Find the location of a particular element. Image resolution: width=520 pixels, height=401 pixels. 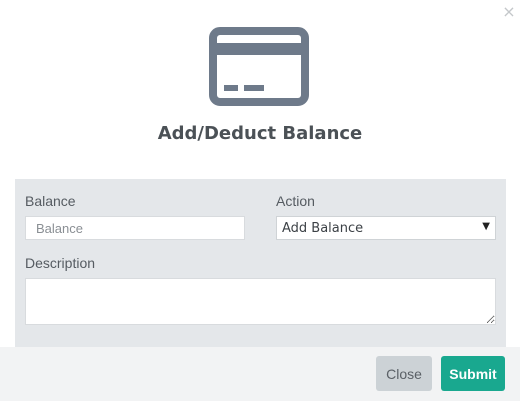

credit-card-icon is located at coordinates (259, 66).